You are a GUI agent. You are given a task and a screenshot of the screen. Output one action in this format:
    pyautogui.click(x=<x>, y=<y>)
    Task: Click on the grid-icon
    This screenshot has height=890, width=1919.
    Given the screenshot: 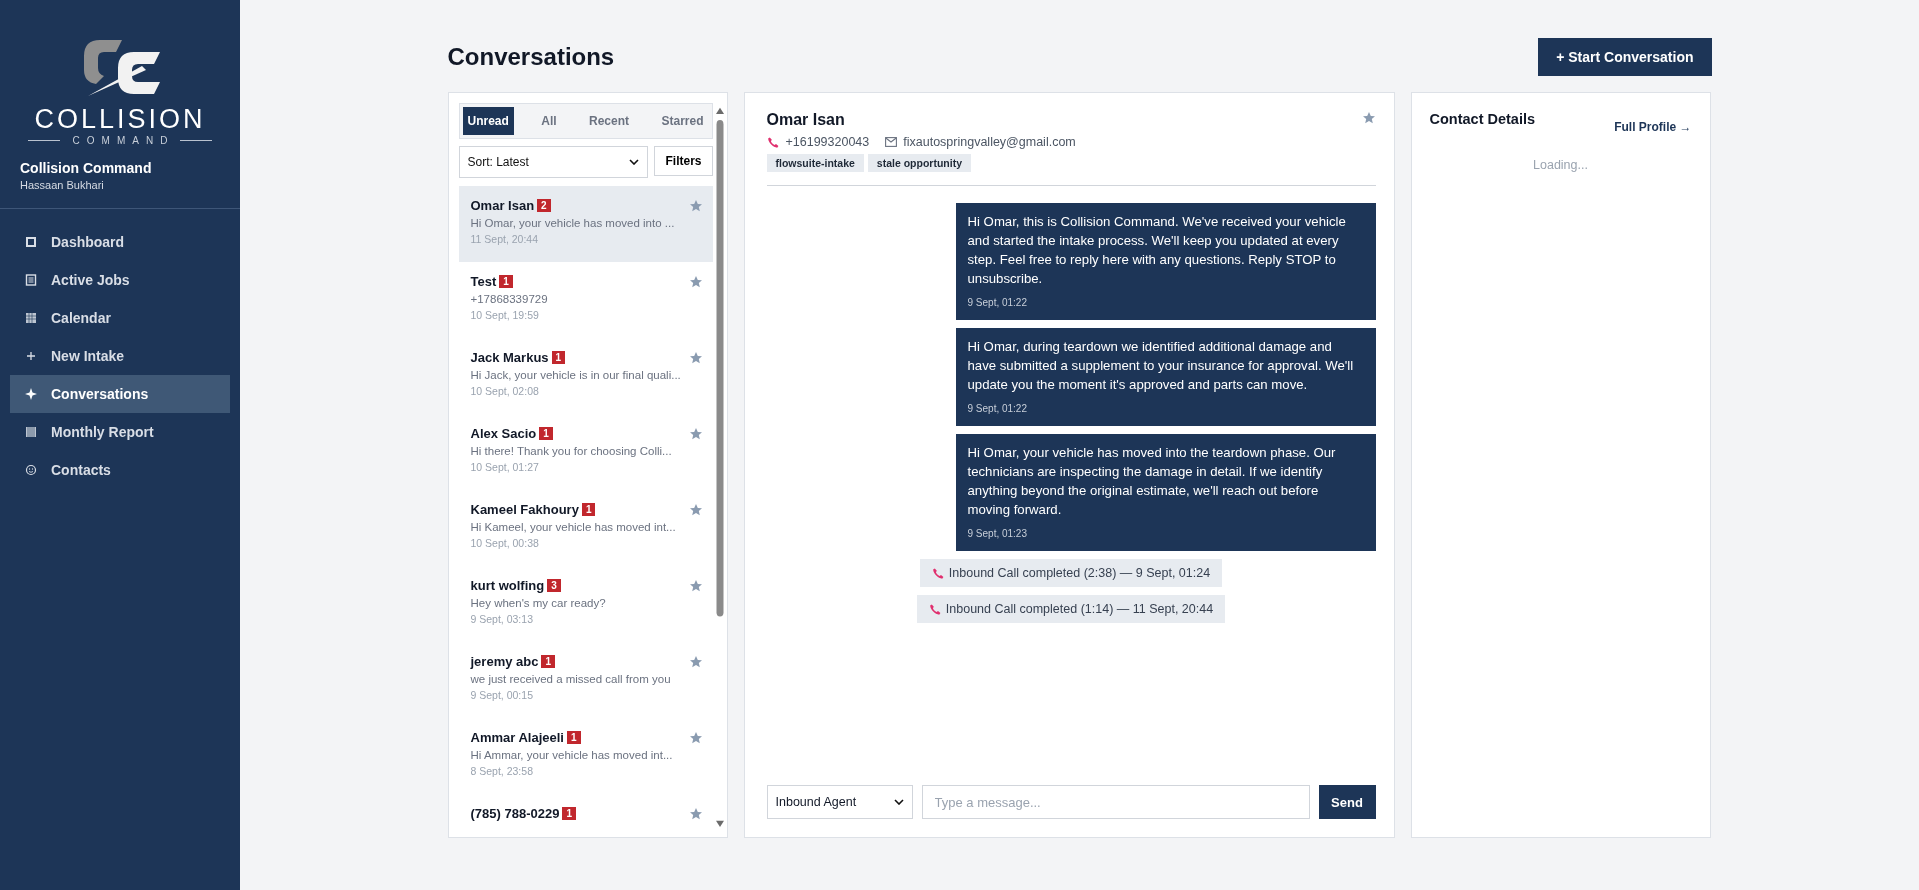 What is the action you would take?
    pyautogui.click(x=31, y=318)
    